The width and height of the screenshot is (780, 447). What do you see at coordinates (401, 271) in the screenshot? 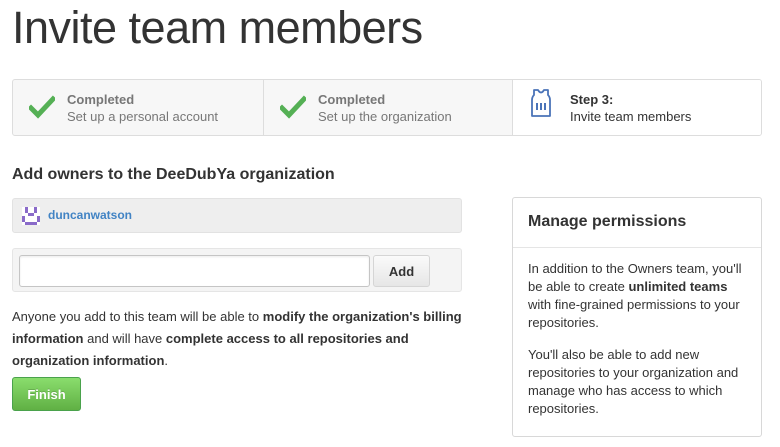
I see `add-button: Add` at bounding box center [401, 271].